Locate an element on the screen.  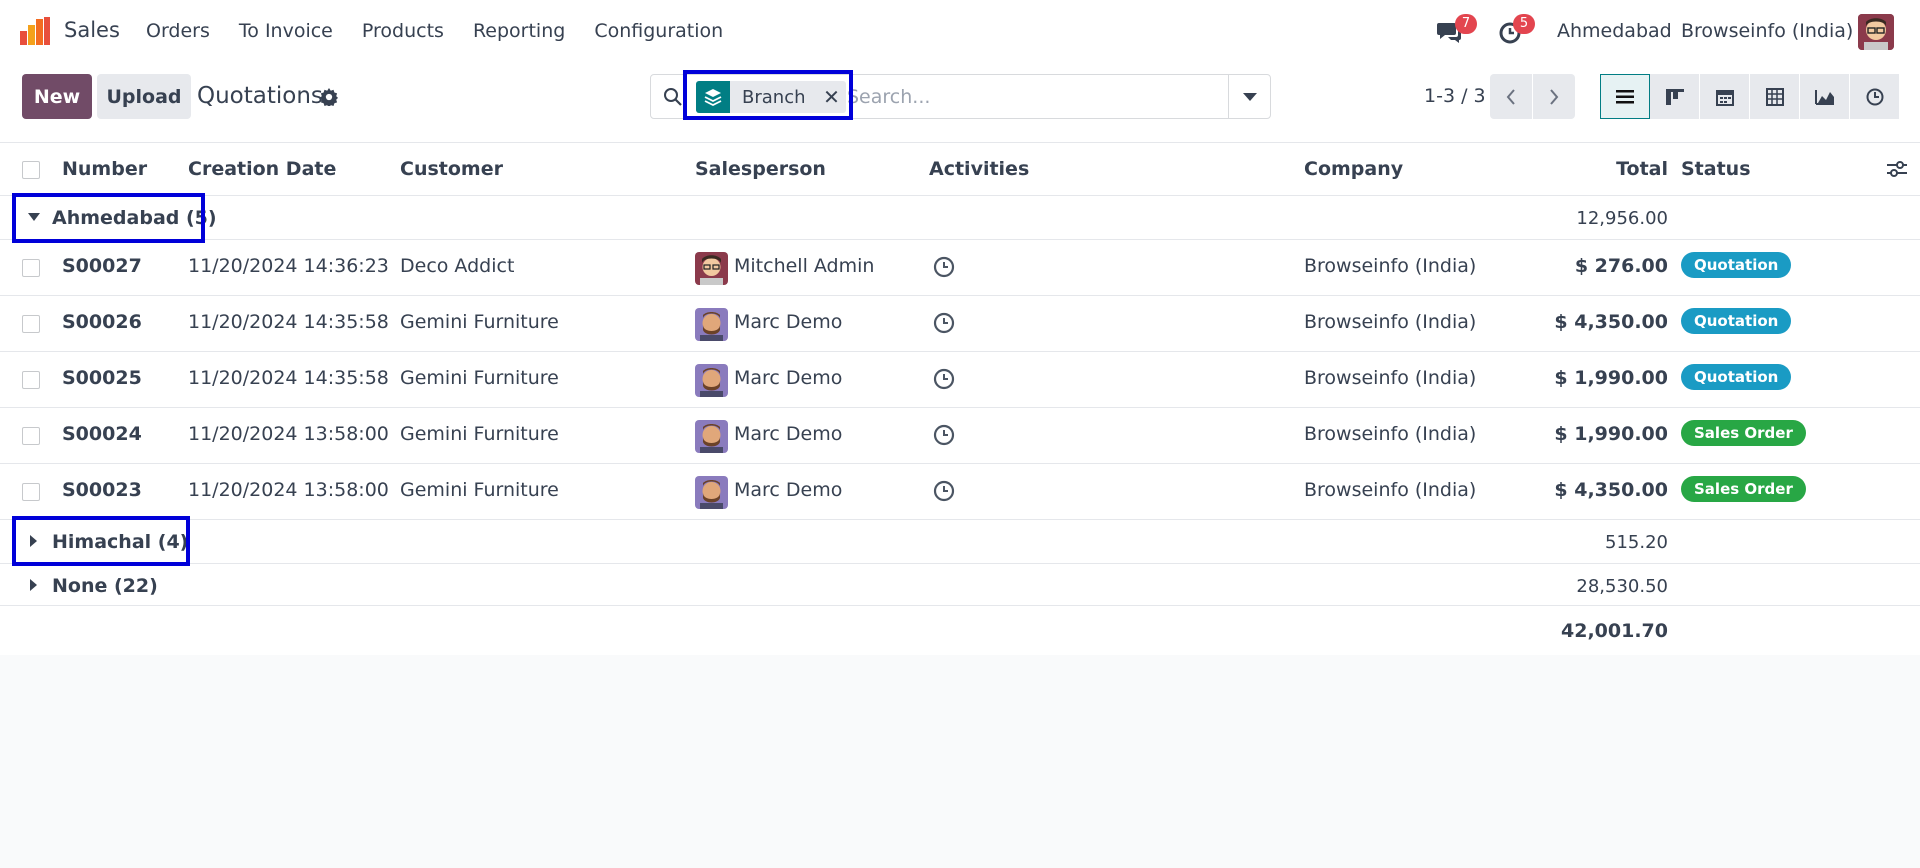
facet-highlight-box is located at coordinates (768, 95).